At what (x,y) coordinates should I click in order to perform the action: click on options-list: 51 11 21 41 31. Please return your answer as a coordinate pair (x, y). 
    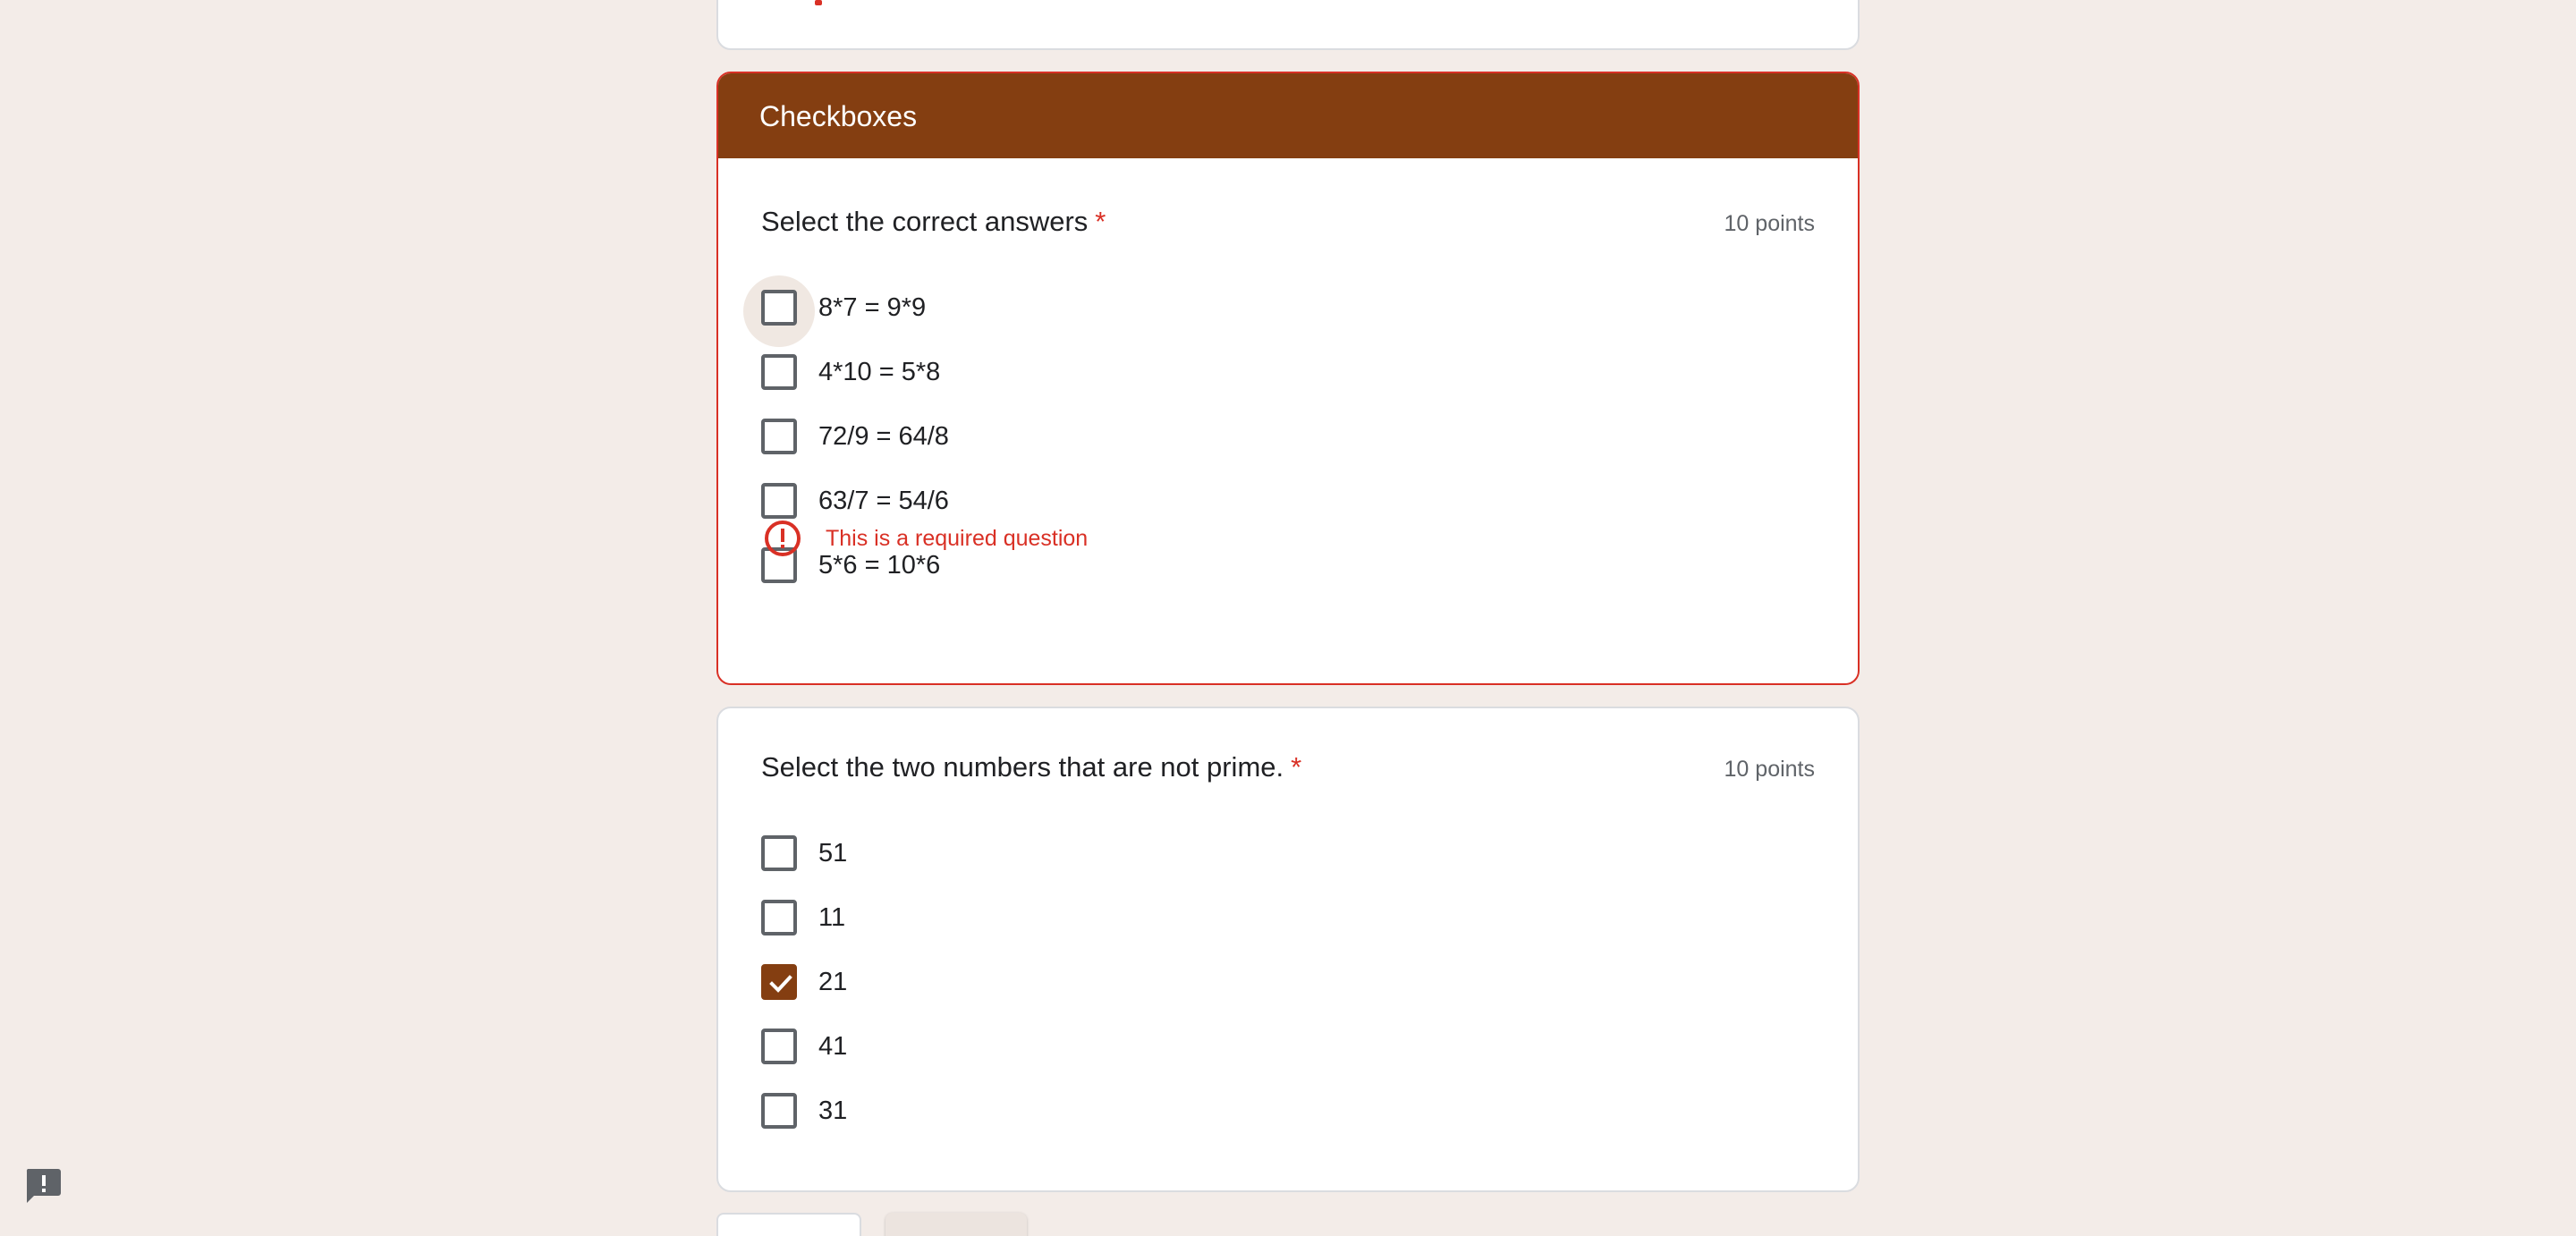
    Looking at the image, I should click on (1163, 996).